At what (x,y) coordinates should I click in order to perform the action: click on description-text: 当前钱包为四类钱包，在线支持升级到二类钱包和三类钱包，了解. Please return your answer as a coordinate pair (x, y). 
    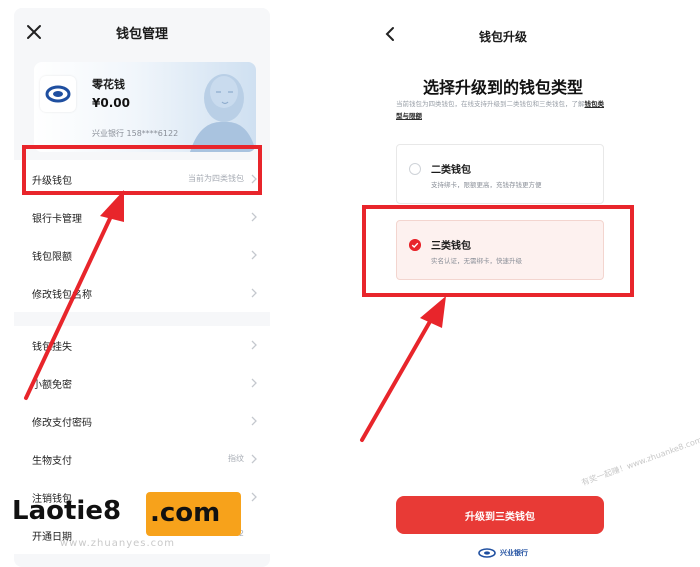
    Looking at the image, I should click on (490, 104).